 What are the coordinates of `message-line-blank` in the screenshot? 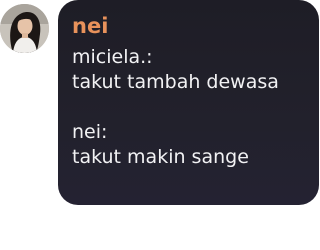 It's located at (189, 107).